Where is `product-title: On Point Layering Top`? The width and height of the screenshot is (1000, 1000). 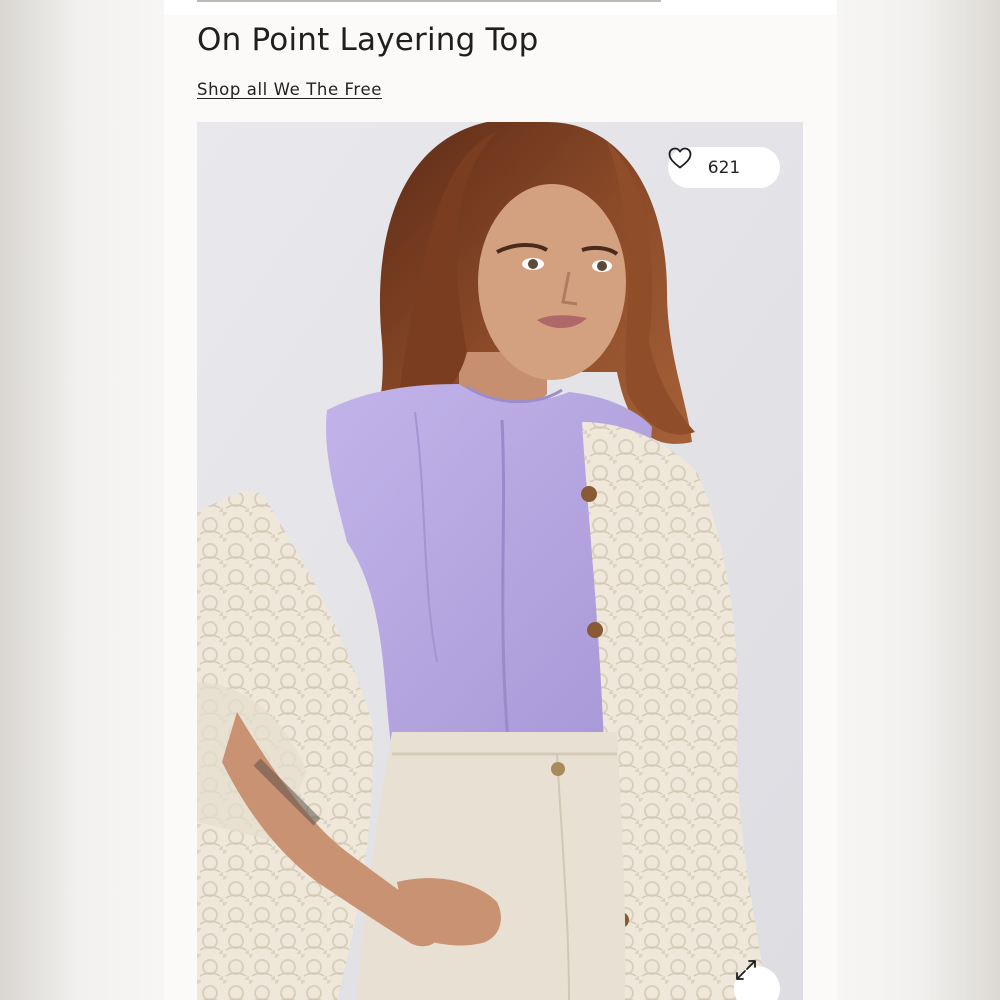
product-title: On Point Layering Top is located at coordinates (368, 40).